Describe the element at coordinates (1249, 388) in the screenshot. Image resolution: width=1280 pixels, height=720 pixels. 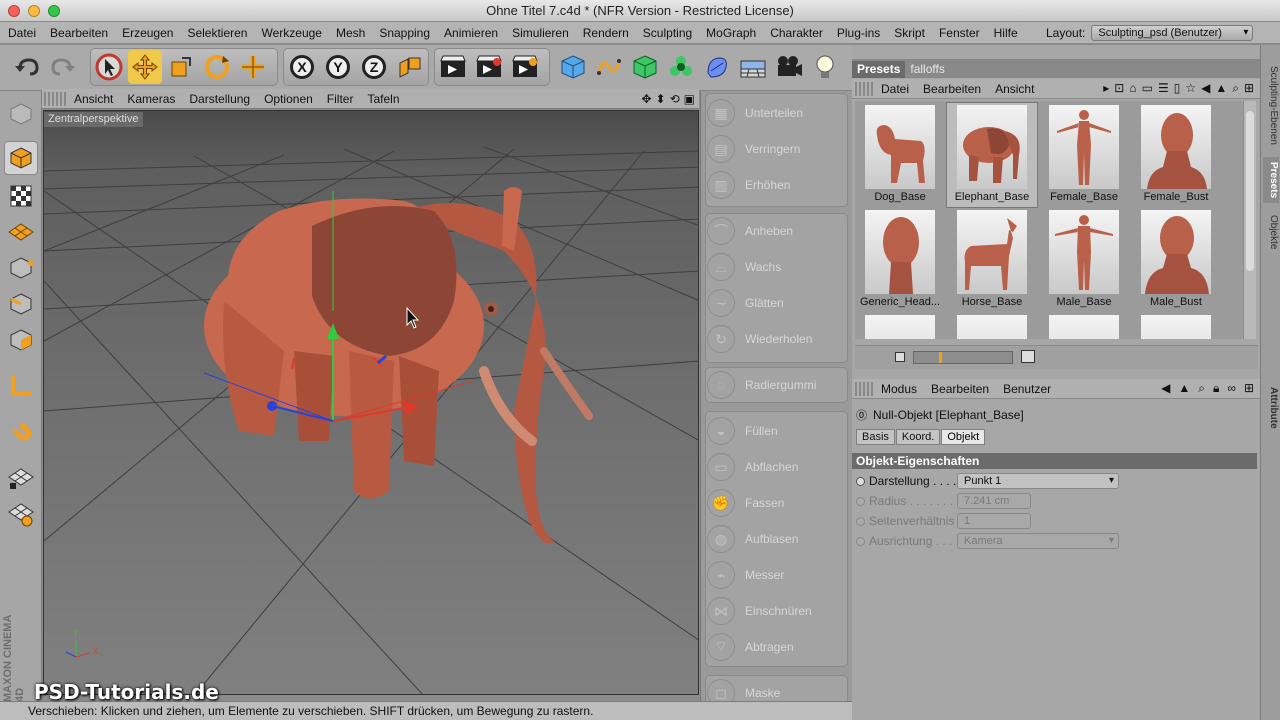
I see `attribute-new-panel-icon: ⊞` at that location.